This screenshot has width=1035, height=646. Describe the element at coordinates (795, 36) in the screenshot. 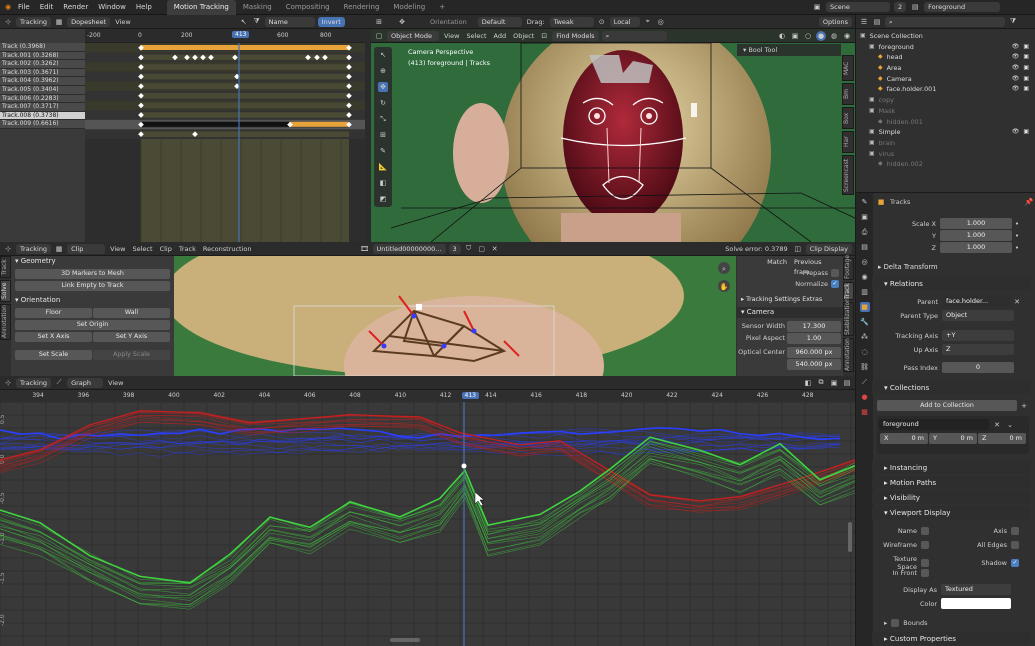

I see `xray-icon: ▣` at that location.